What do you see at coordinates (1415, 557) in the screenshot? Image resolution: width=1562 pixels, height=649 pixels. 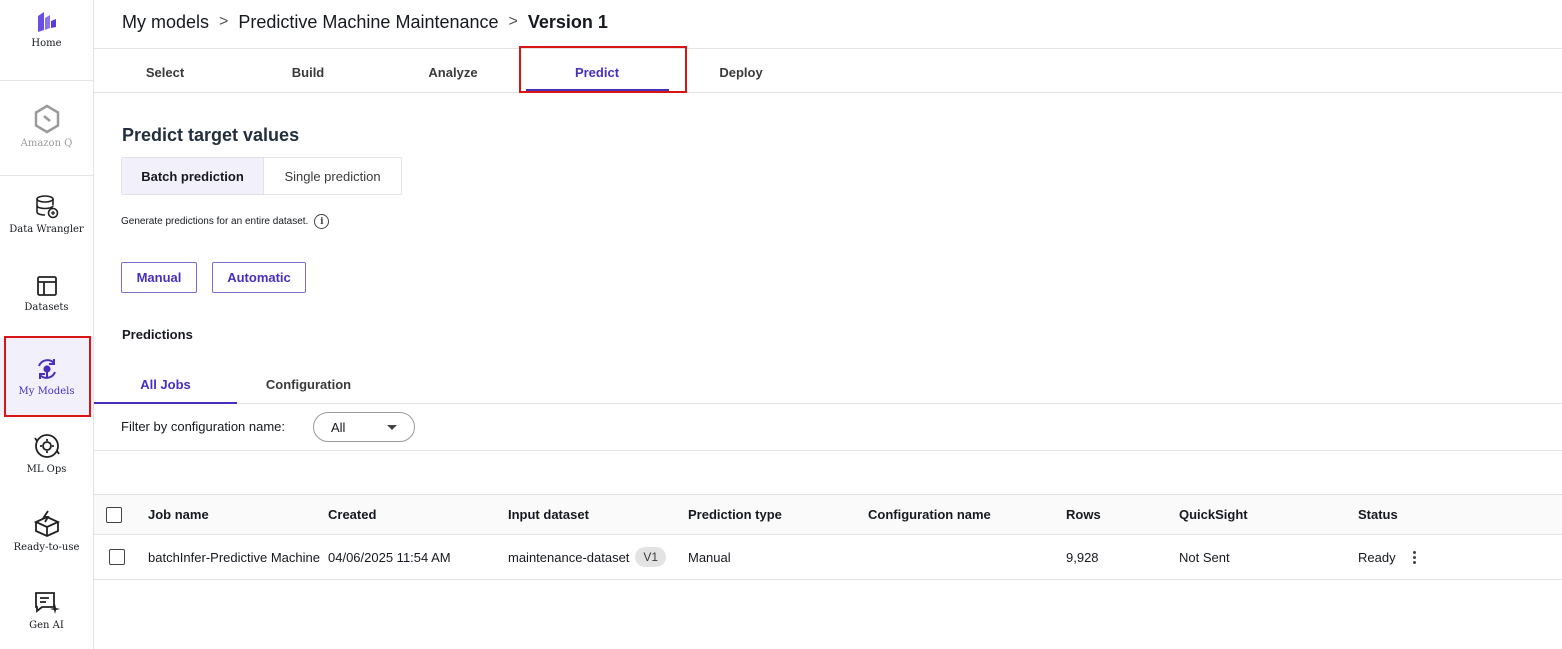 I see `more-actions-icon` at bounding box center [1415, 557].